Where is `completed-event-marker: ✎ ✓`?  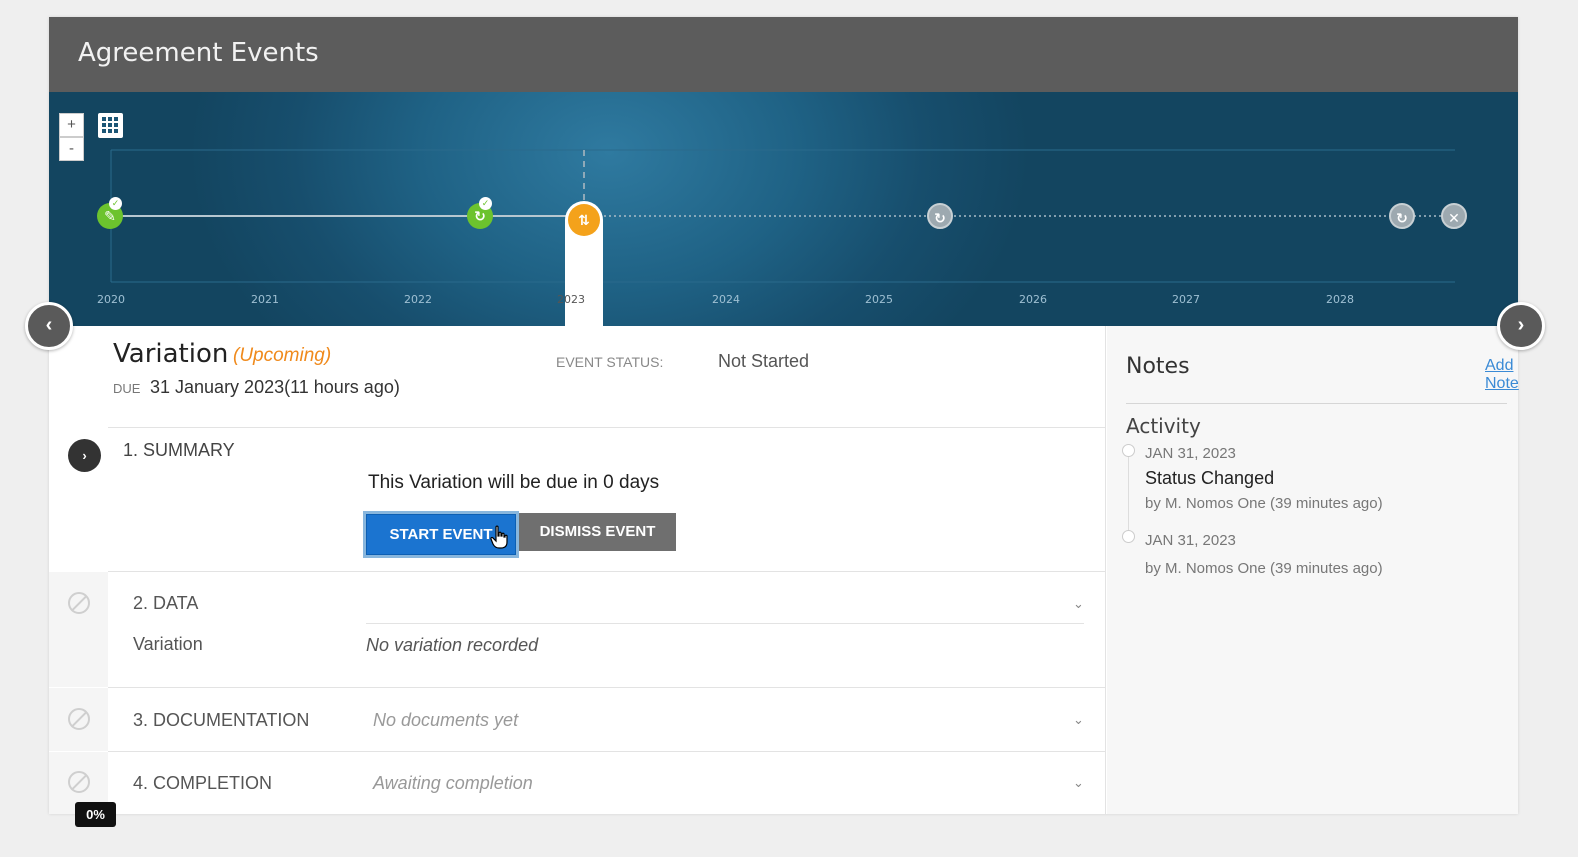
completed-event-marker: ✎ ✓ is located at coordinates (110, 213).